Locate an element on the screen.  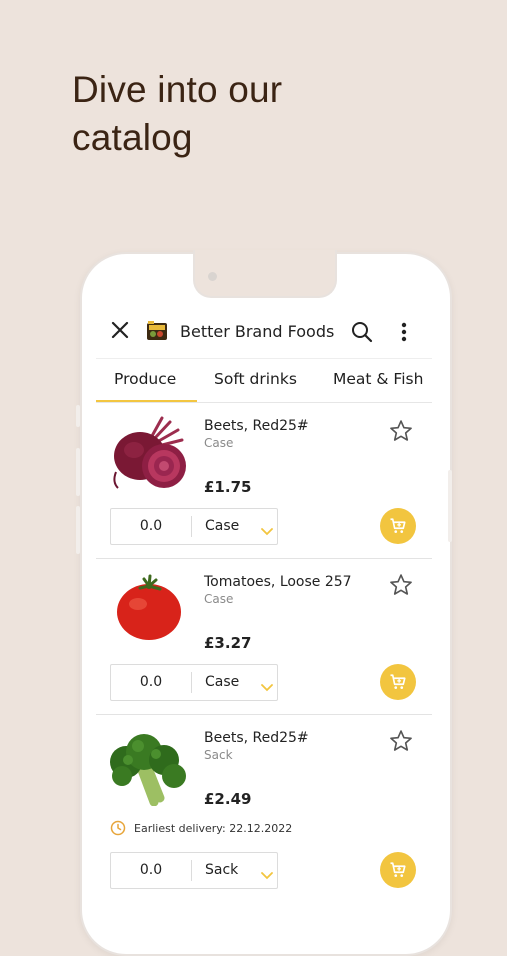
product-card: Tomatoes, Loose 257 Case £3.27 0.0 Case is located at coordinates (264, 636).